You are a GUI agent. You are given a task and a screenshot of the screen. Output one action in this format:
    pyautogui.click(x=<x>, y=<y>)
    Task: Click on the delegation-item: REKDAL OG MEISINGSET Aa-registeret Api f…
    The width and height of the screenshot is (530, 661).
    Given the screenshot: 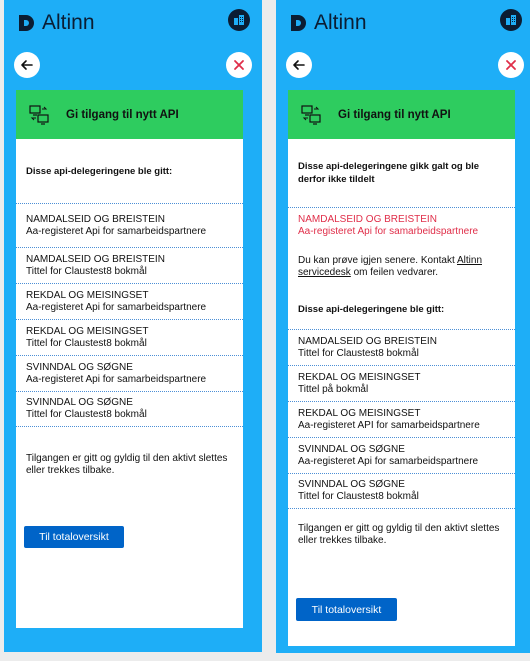 What is the action you would take?
    pyautogui.click(x=129, y=301)
    